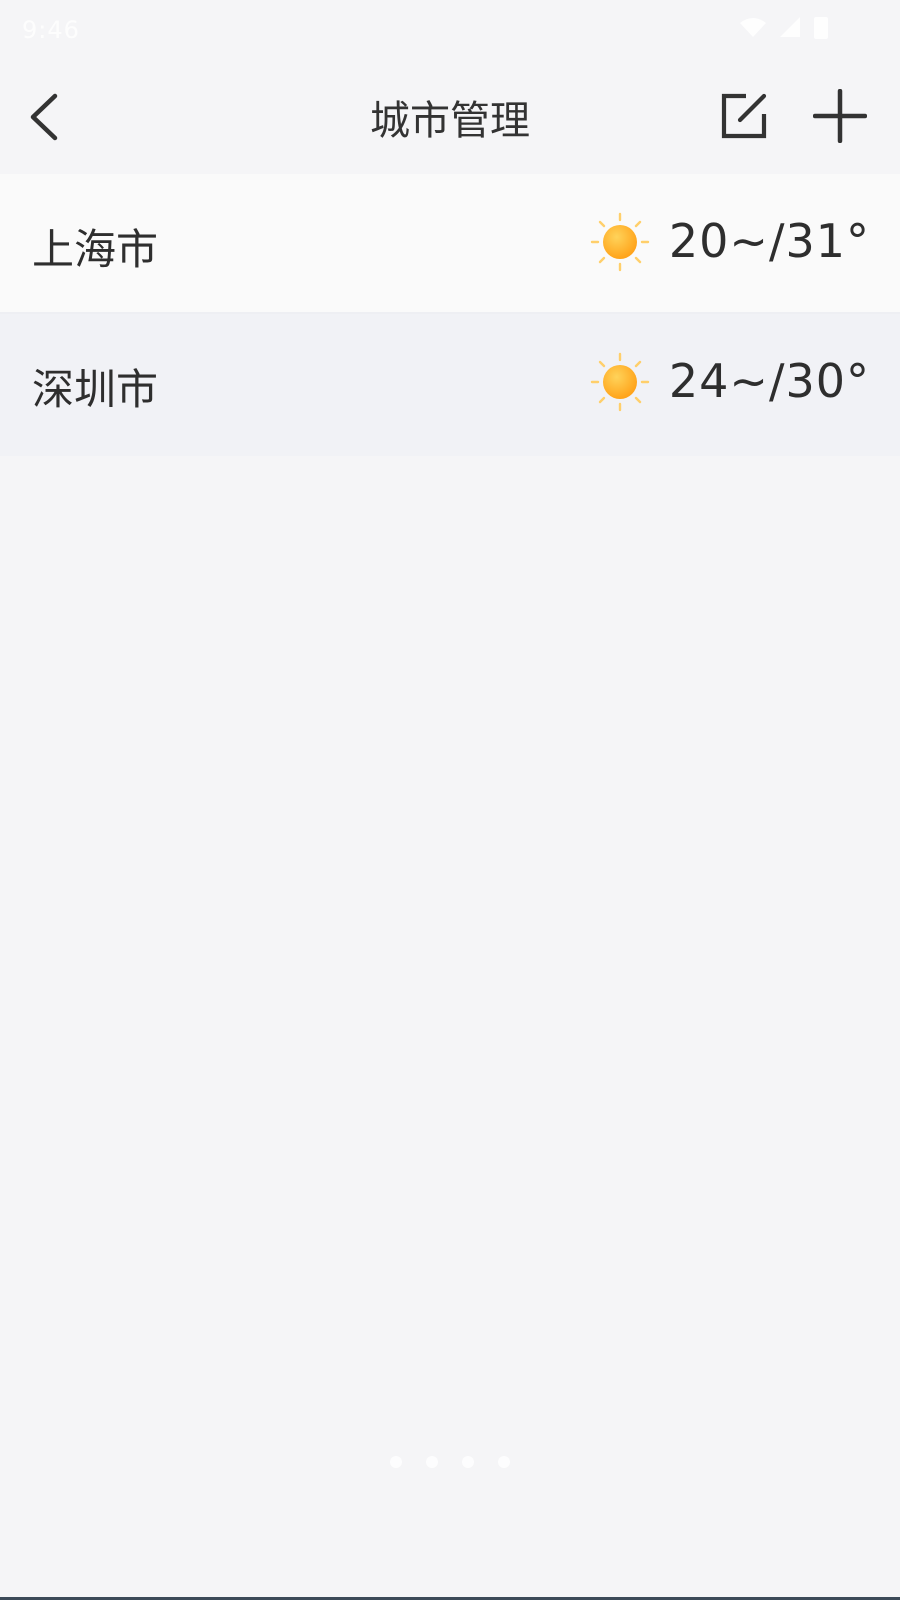 The width and height of the screenshot is (900, 1600). What do you see at coordinates (450, 30) in the screenshot?
I see `status-bar: 9:46` at bounding box center [450, 30].